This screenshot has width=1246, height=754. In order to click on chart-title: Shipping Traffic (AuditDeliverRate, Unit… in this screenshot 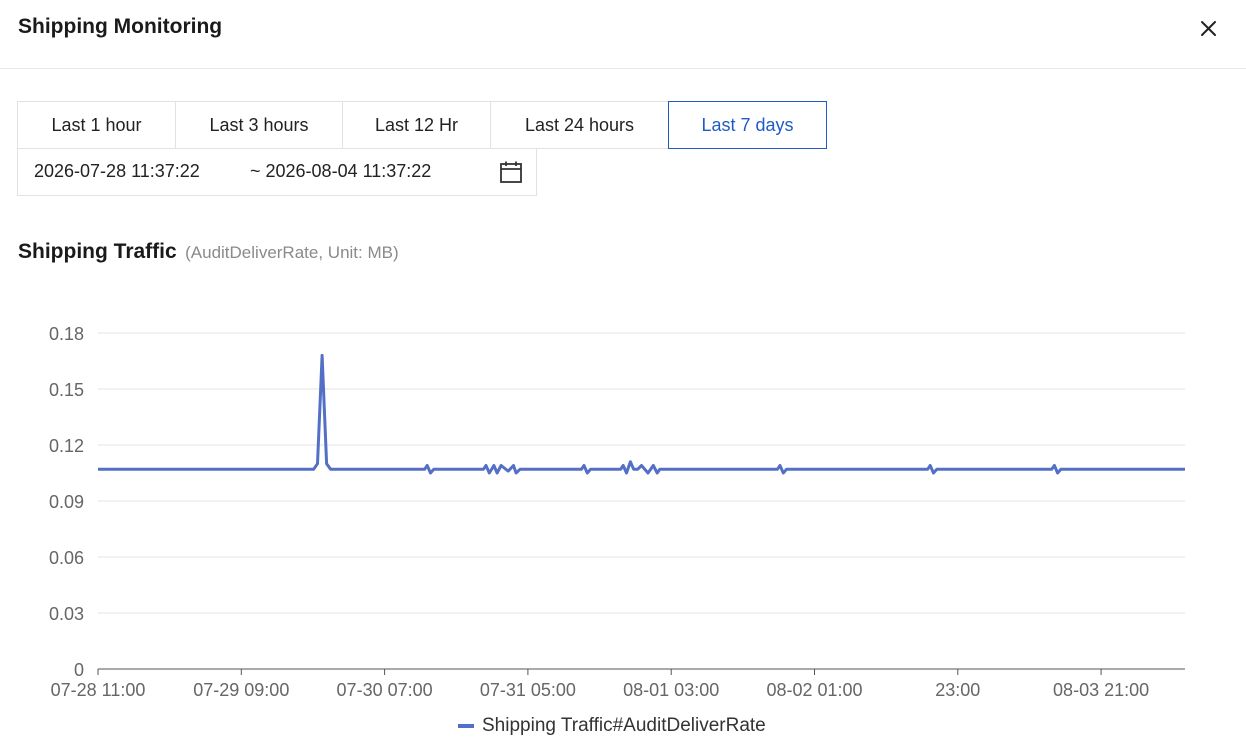, I will do `click(208, 252)`.